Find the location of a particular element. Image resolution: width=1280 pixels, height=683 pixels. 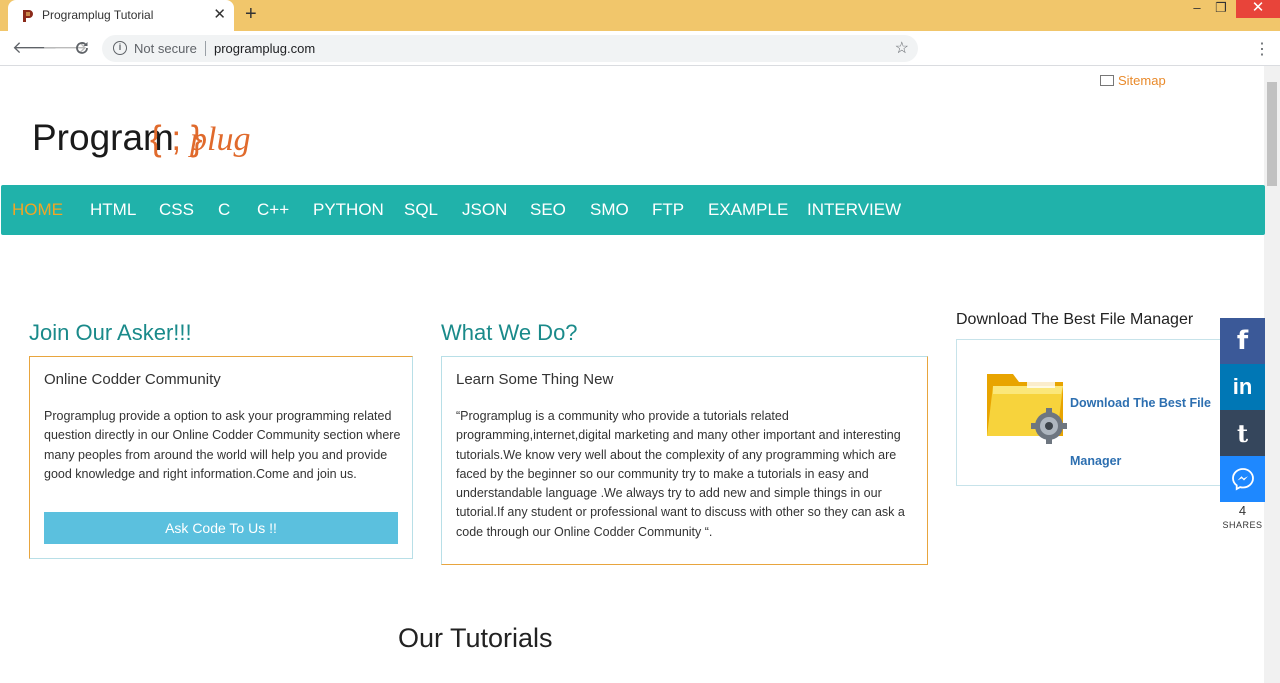

scrollbar-thumb is located at coordinates (1272, 134).